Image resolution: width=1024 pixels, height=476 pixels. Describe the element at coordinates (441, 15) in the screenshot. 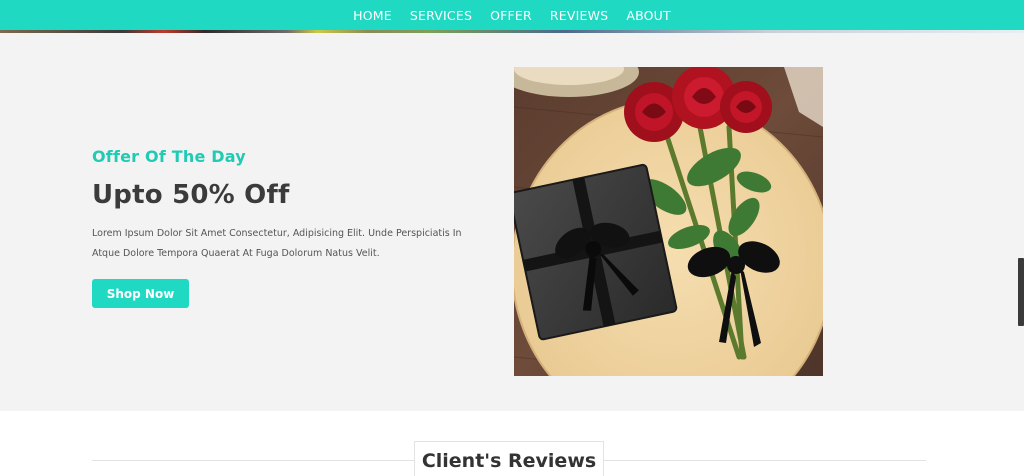

I see `nav-link-services: SERVICES` at that location.